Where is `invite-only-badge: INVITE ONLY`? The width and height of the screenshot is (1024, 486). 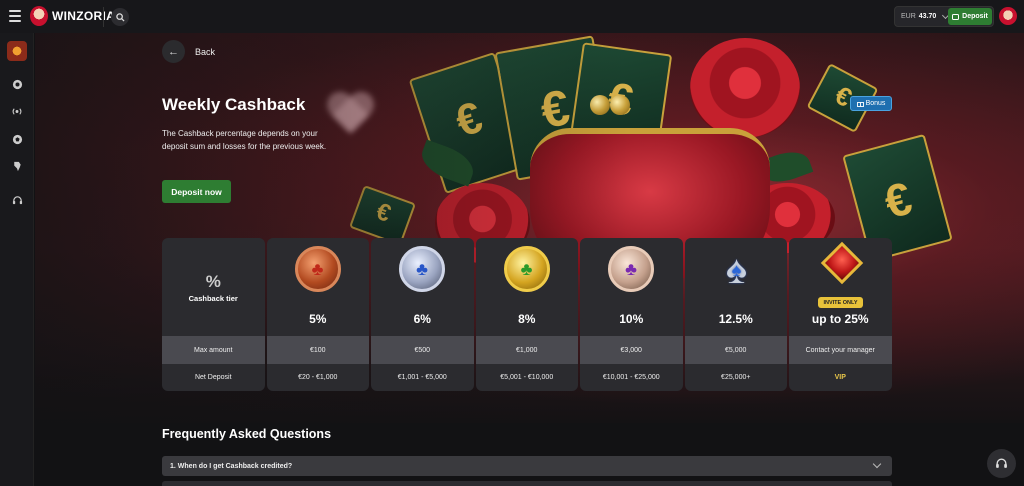 invite-only-badge: INVITE ONLY is located at coordinates (840, 302).